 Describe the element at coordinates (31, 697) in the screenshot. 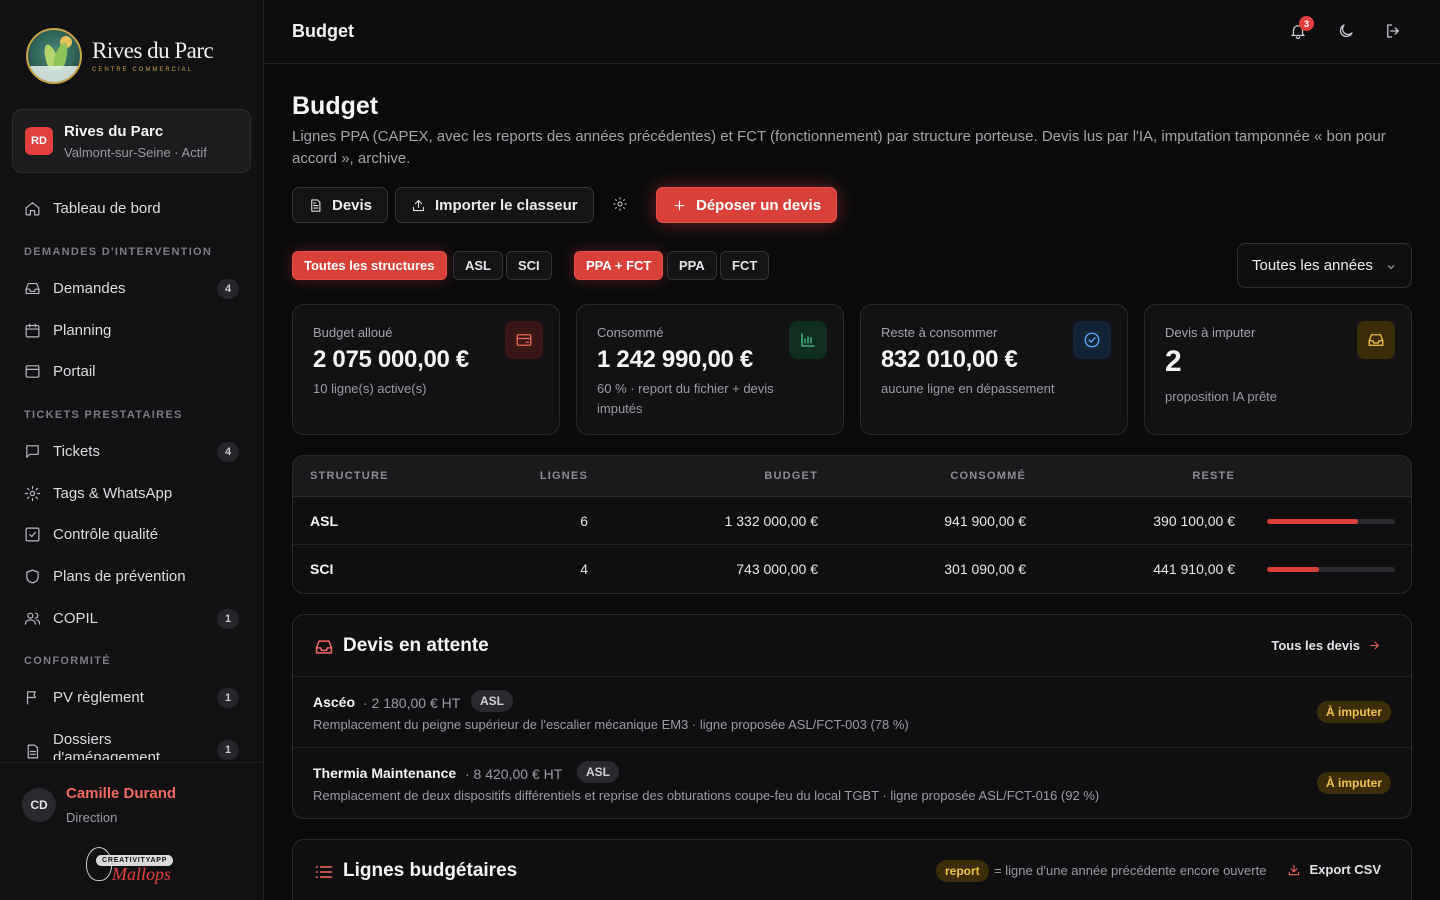

I see `flag-icon` at that location.